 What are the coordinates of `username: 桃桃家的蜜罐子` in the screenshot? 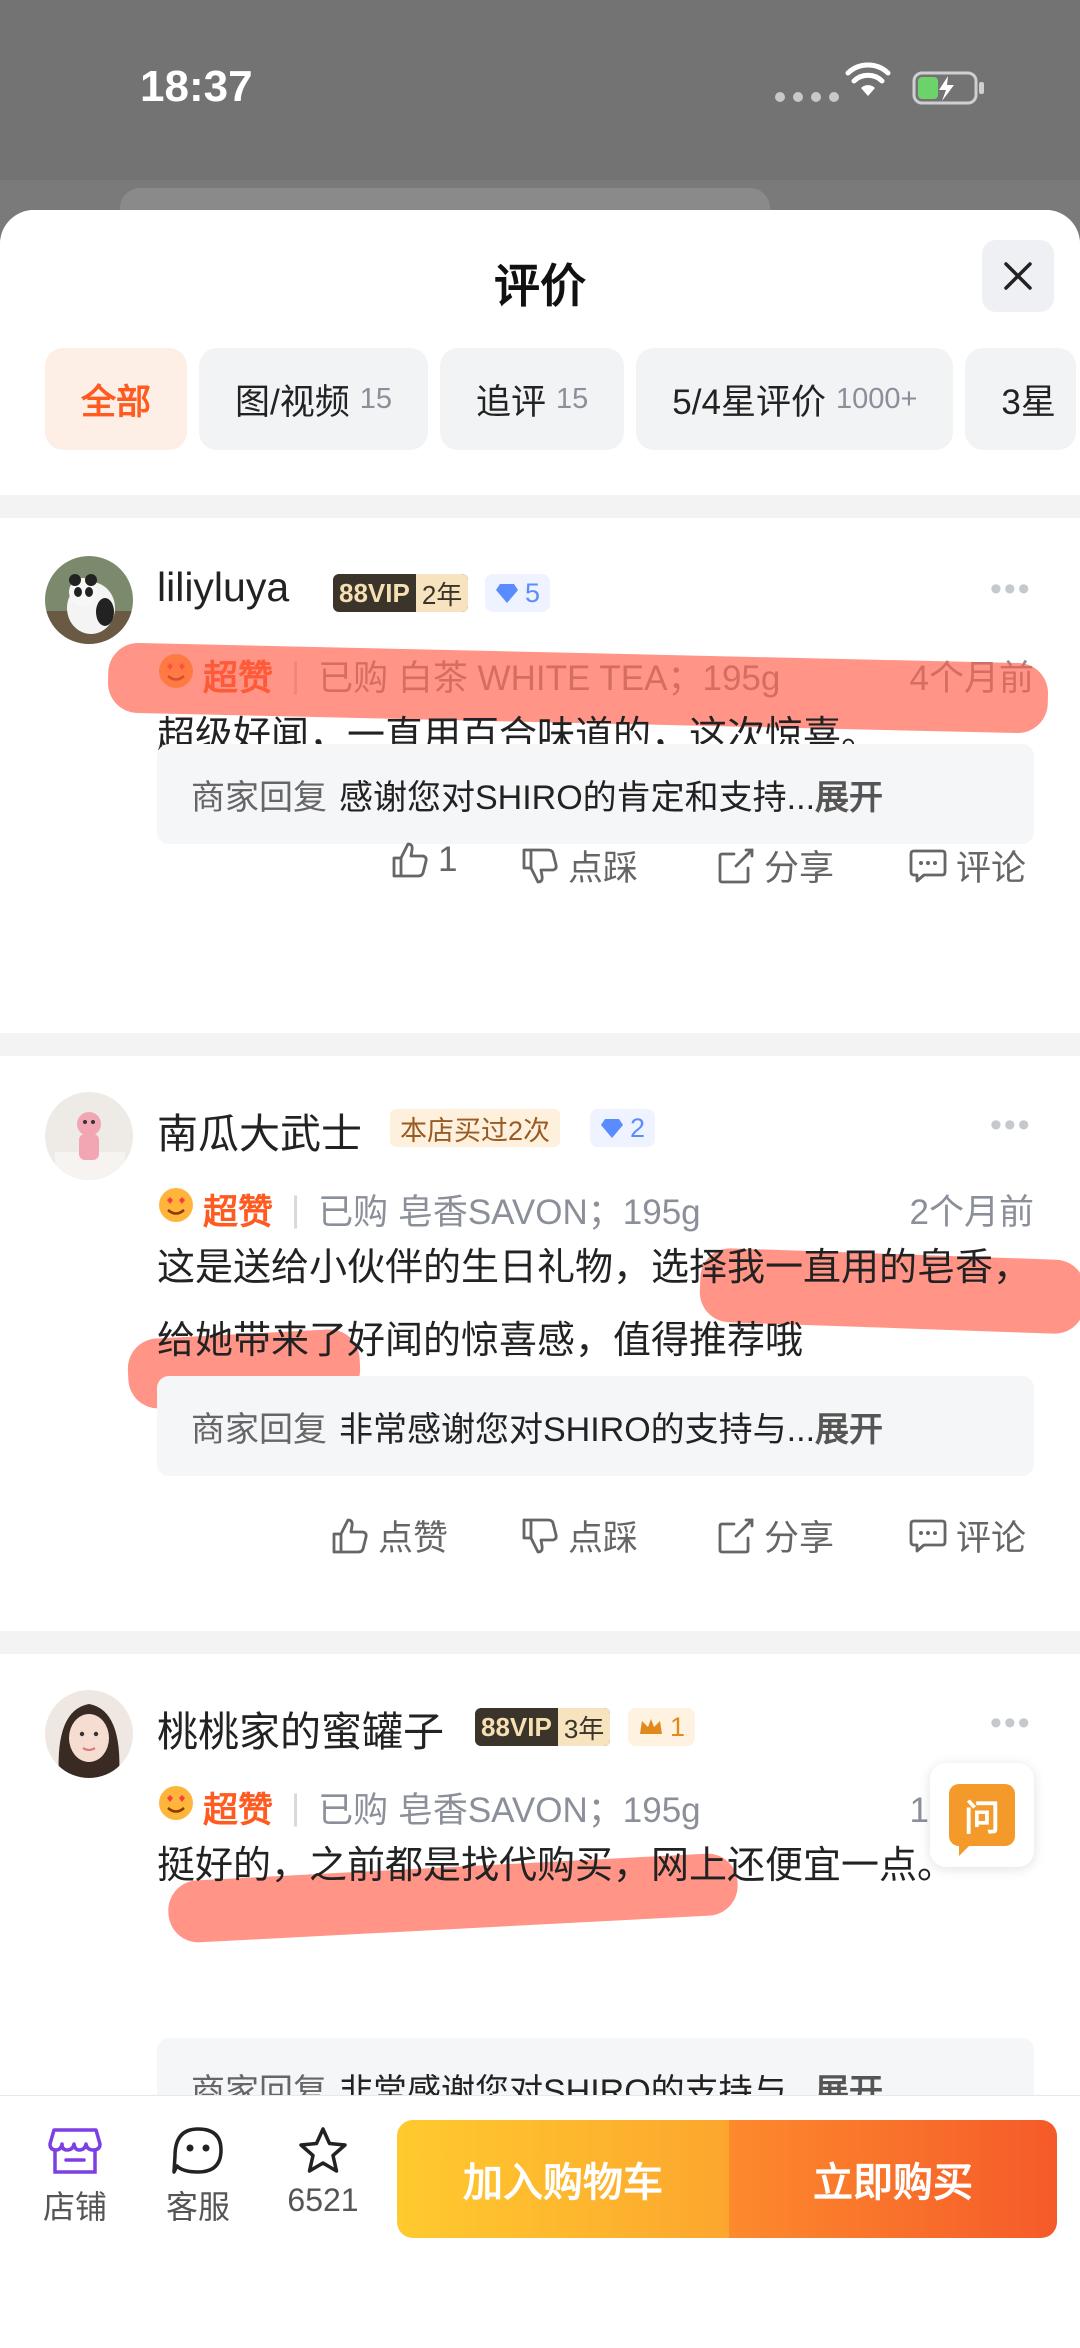 It's located at (300, 1728).